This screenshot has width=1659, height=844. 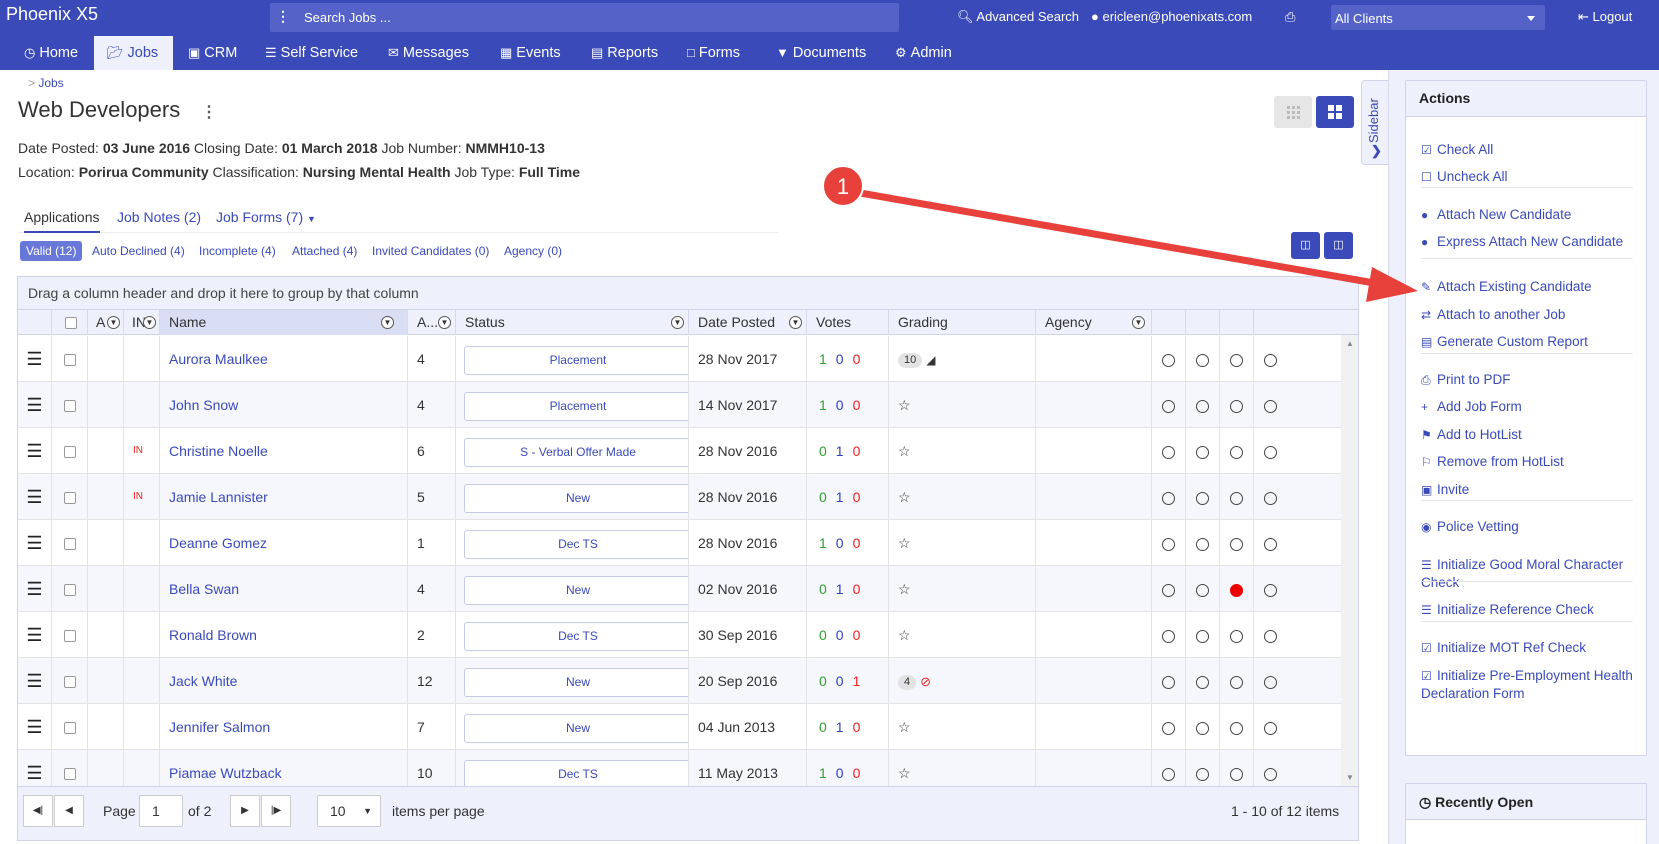 I want to click on first-page-button: ◀|, so click(x=38, y=811).